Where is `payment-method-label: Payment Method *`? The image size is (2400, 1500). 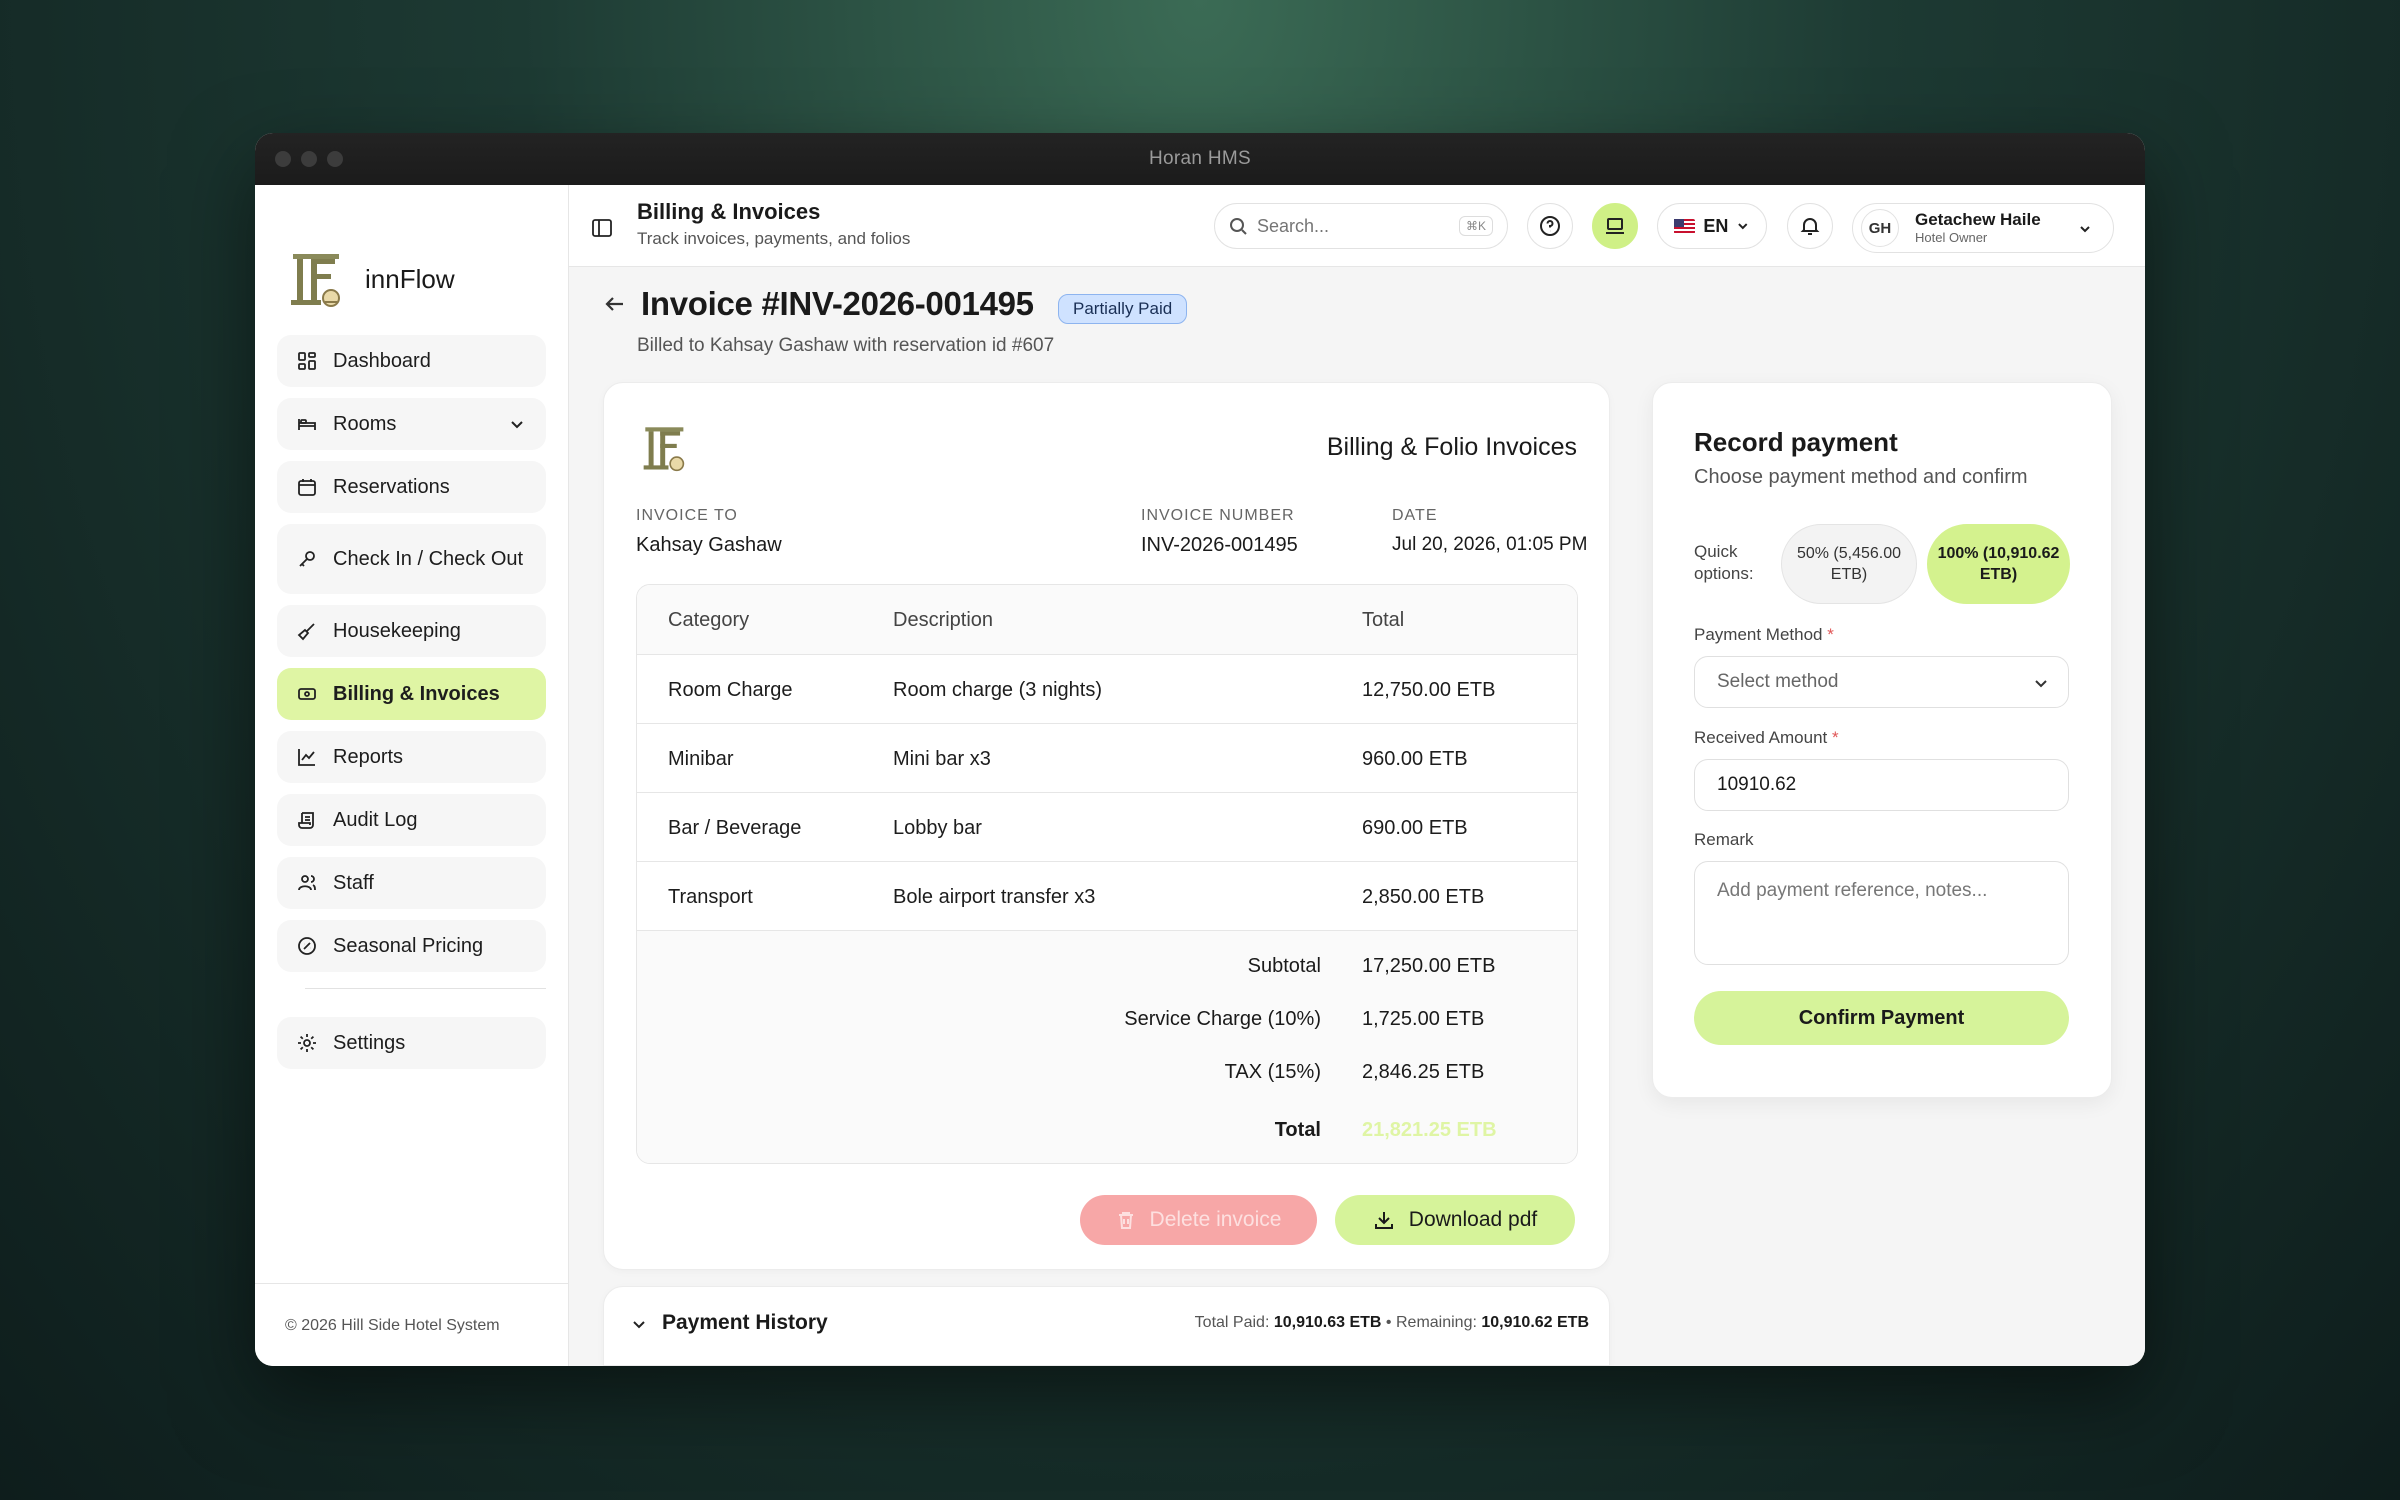 payment-method-label: Payment Method * is located at coordinates (1764, 635).